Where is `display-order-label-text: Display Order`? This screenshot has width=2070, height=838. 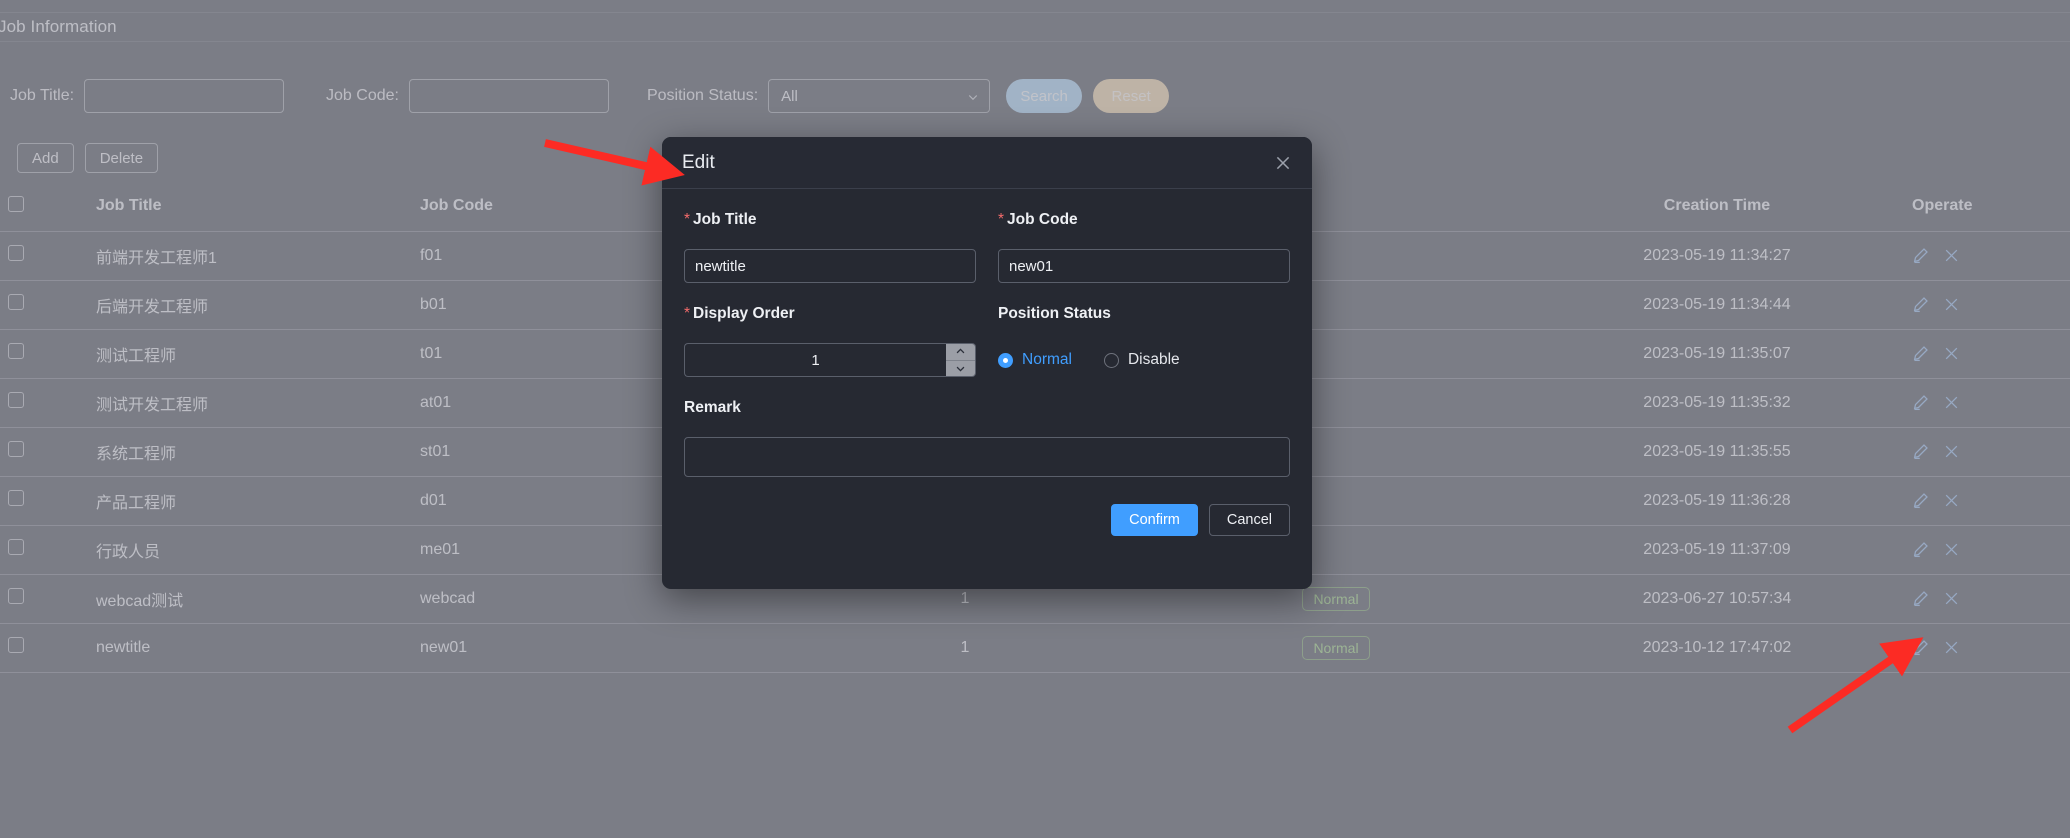
display-order-label-text: Display Order is located at coordinates (744, 313).